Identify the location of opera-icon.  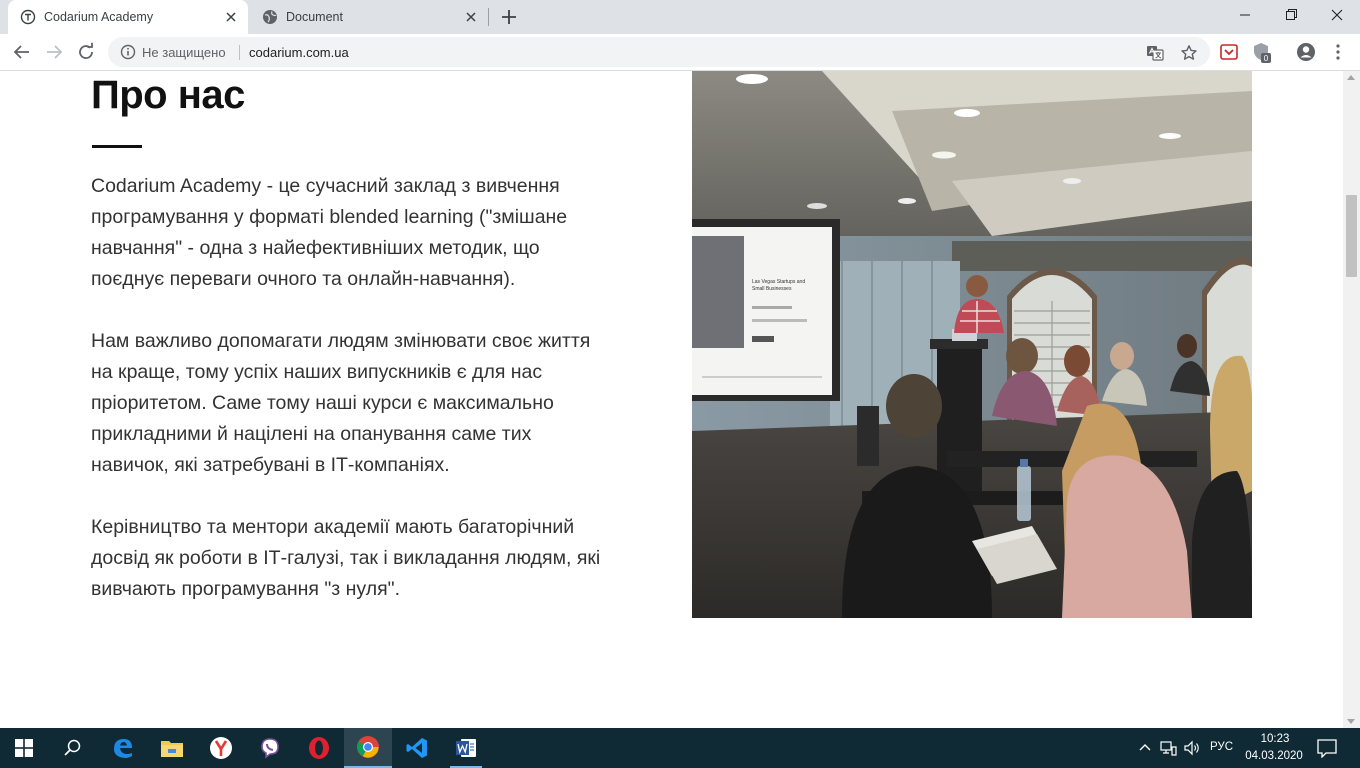
(319, 748).